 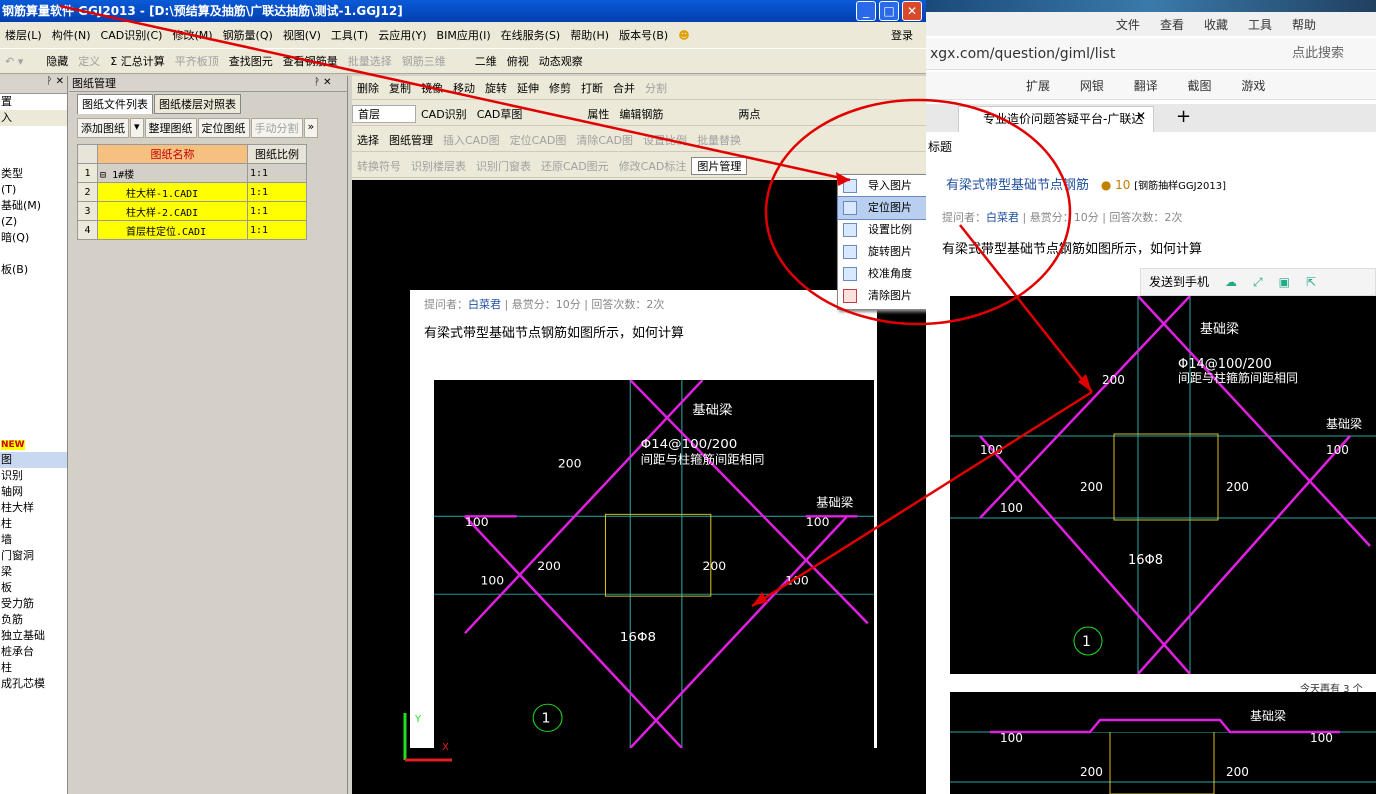 I want to click on new-tab-icon: +, so click(x=1183, y=116).